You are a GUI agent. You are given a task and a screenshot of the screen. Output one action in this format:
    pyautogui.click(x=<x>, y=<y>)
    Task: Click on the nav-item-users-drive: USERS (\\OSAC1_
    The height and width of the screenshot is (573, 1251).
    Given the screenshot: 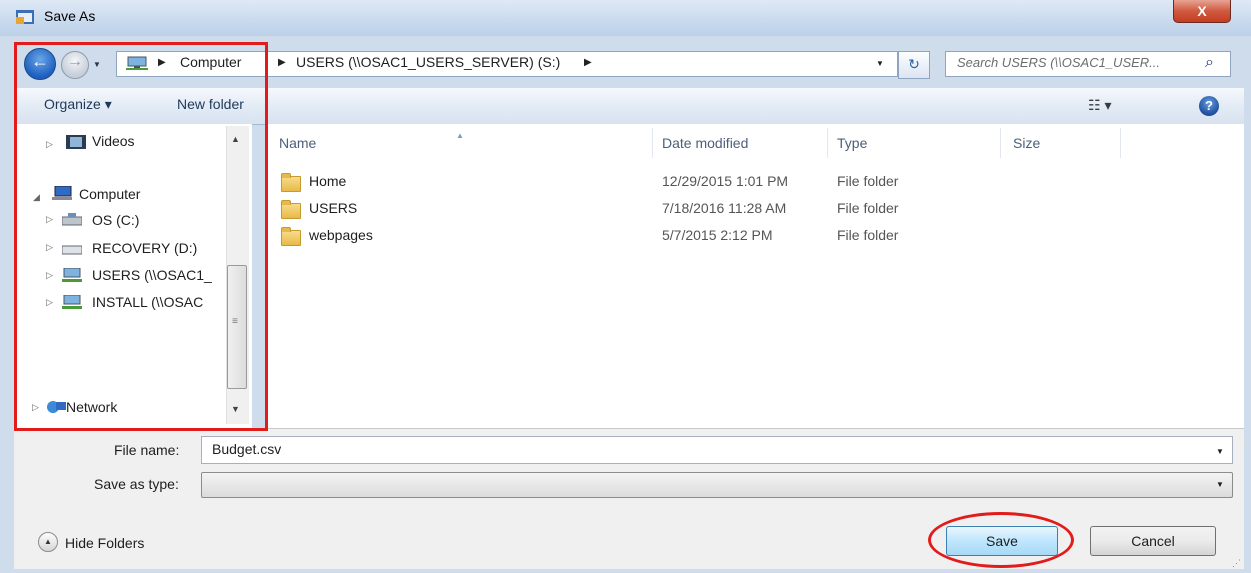 What is the action you would take?
    pyautogui.click(x=158, y=275)
    